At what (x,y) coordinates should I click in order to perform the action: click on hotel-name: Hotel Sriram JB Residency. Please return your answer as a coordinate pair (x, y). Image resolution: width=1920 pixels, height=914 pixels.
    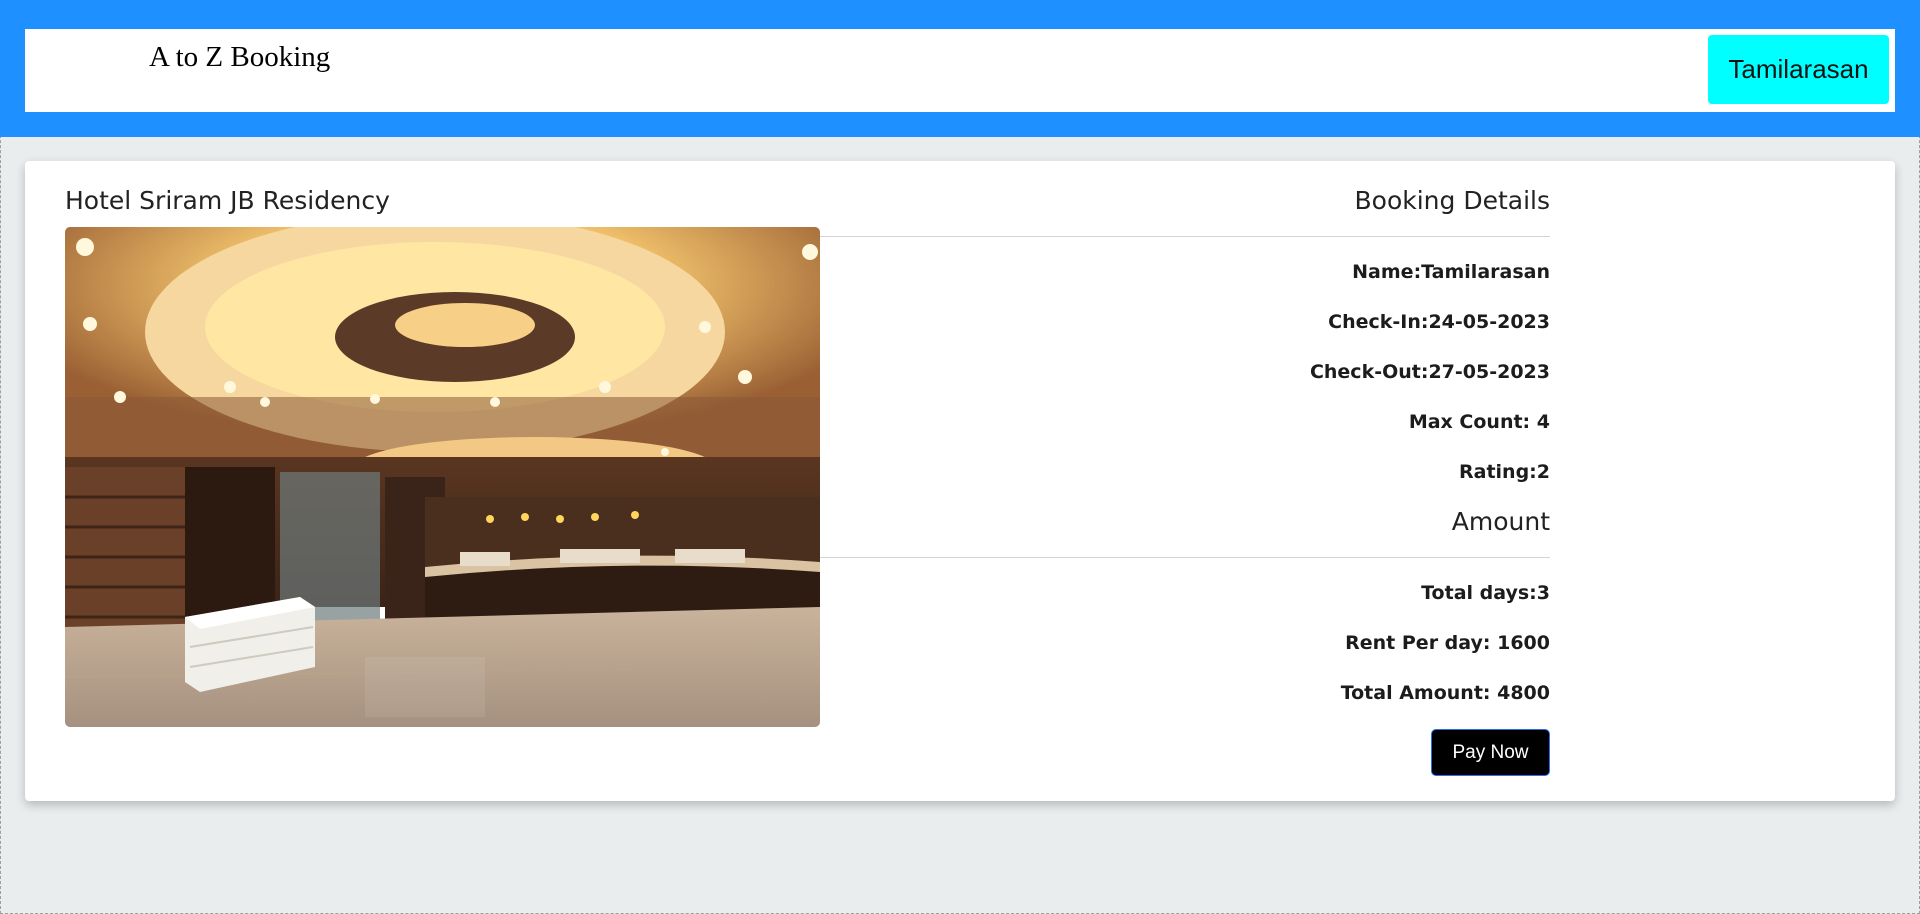
    Looking at the image, I should click on (227, 200).